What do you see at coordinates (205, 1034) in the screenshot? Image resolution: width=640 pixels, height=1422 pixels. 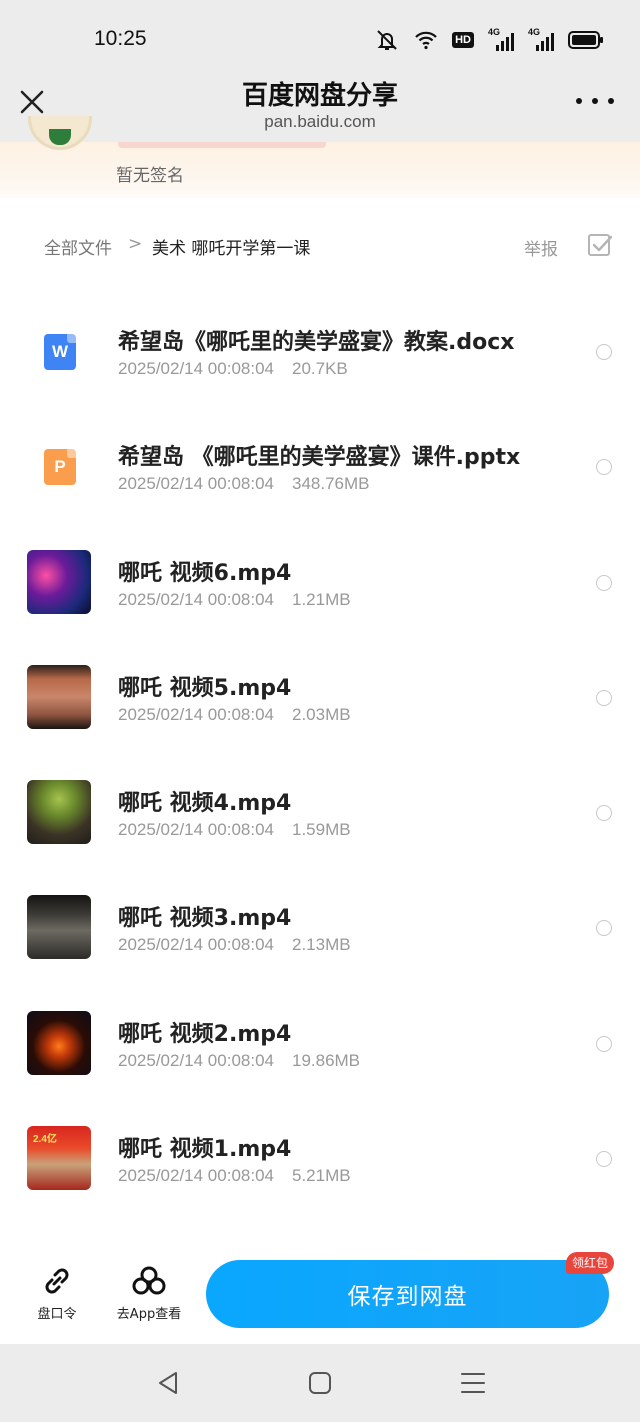 I see `file-name: 哪吒 视频2.mp4` at bounding box center [205, 1034].